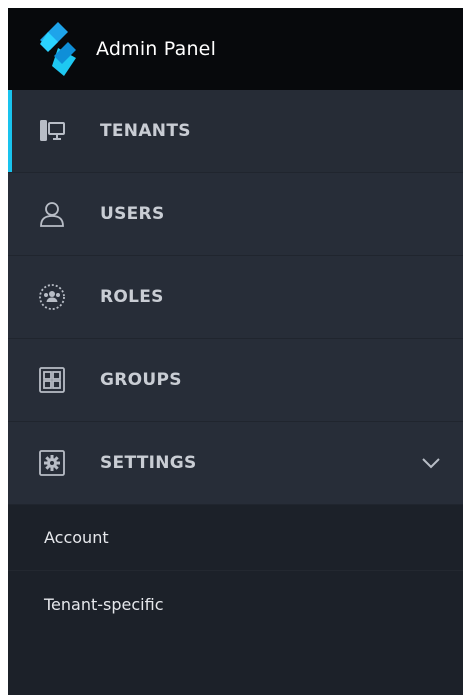 The width and height of the screenshot is (463, 695). What do you see at coordinates (235, 463) in the screenshot?
I see `nav-item-settings: SETTINGS` at bounding box center [235, 463].